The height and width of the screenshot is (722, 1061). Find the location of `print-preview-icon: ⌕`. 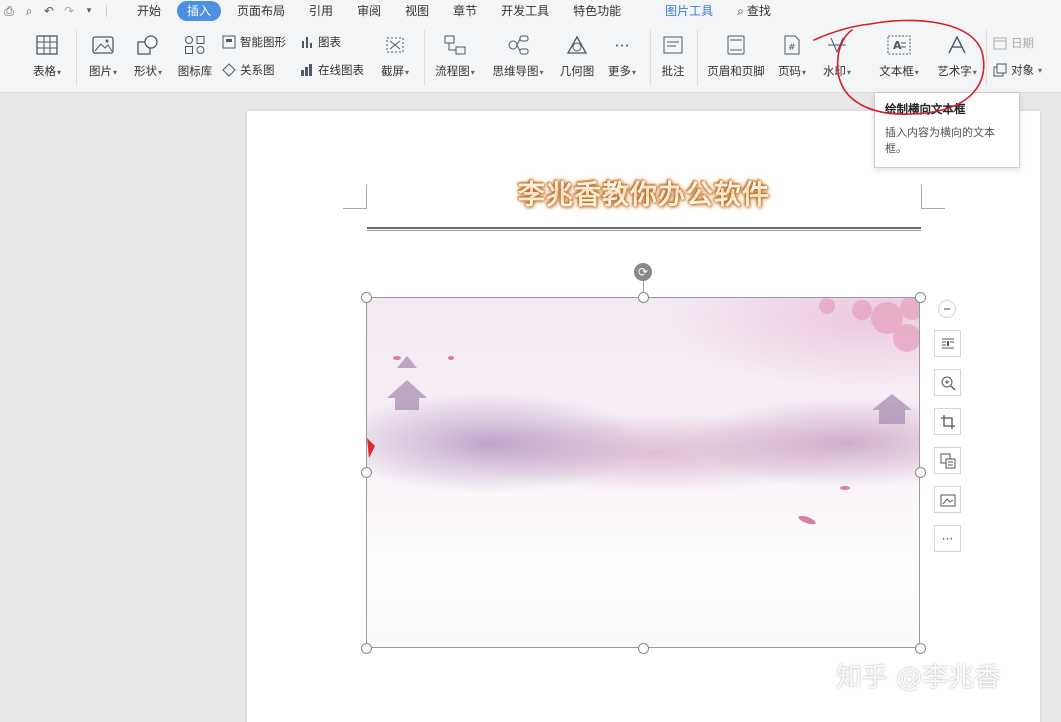

print-preview-icon: ⌕ is located at coordinates (29, 11).